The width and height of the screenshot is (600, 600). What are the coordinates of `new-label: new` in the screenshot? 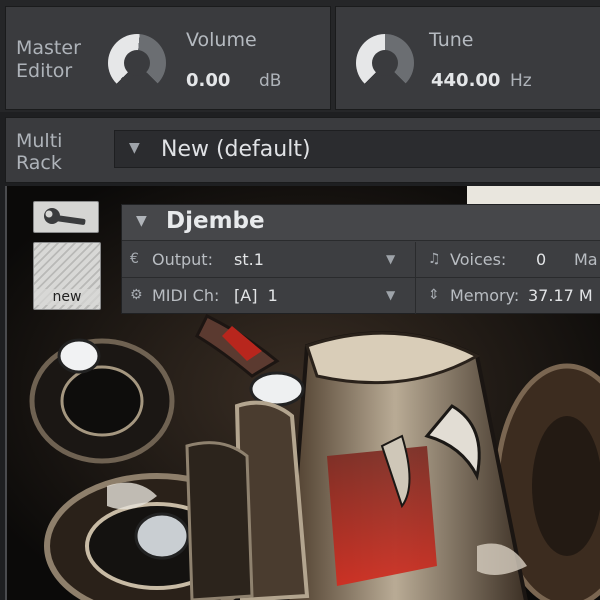 It's located at (67, 297).